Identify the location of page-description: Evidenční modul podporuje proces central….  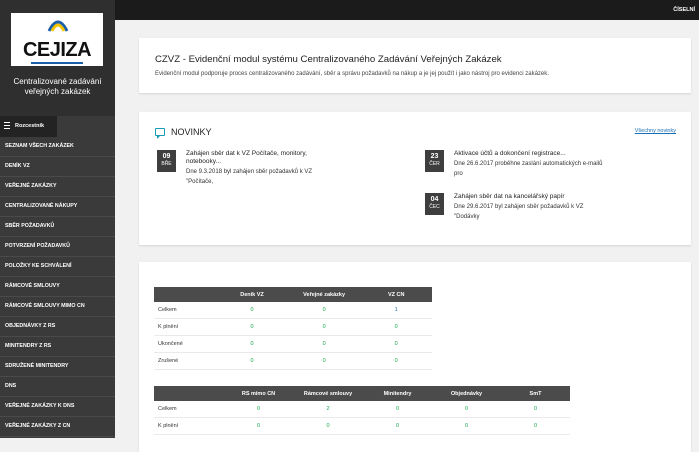
(352, 74).